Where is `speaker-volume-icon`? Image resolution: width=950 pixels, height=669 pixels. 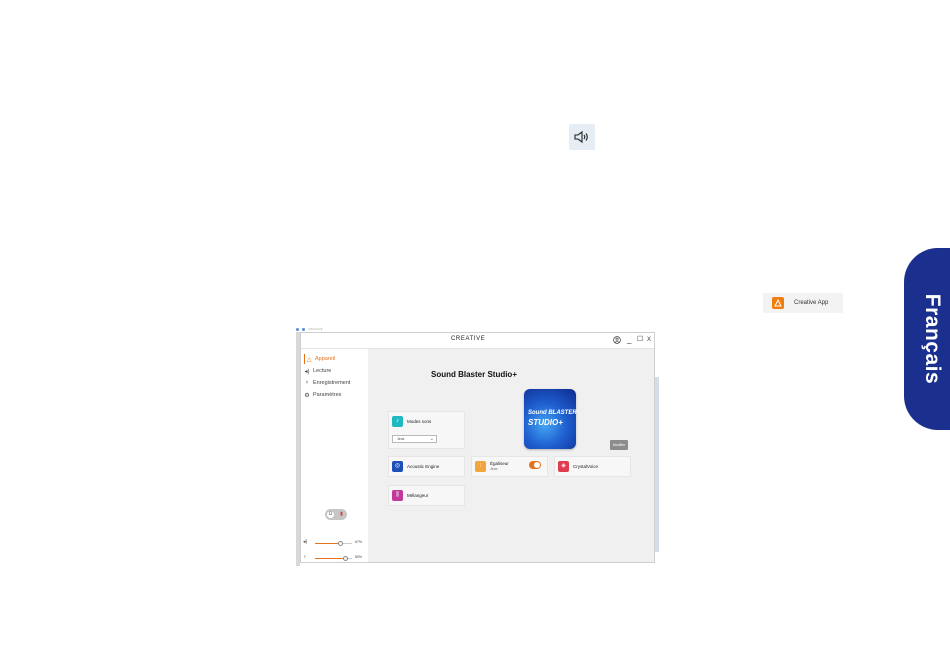 speaker-volume-icon is located at coordinates (582, 137).